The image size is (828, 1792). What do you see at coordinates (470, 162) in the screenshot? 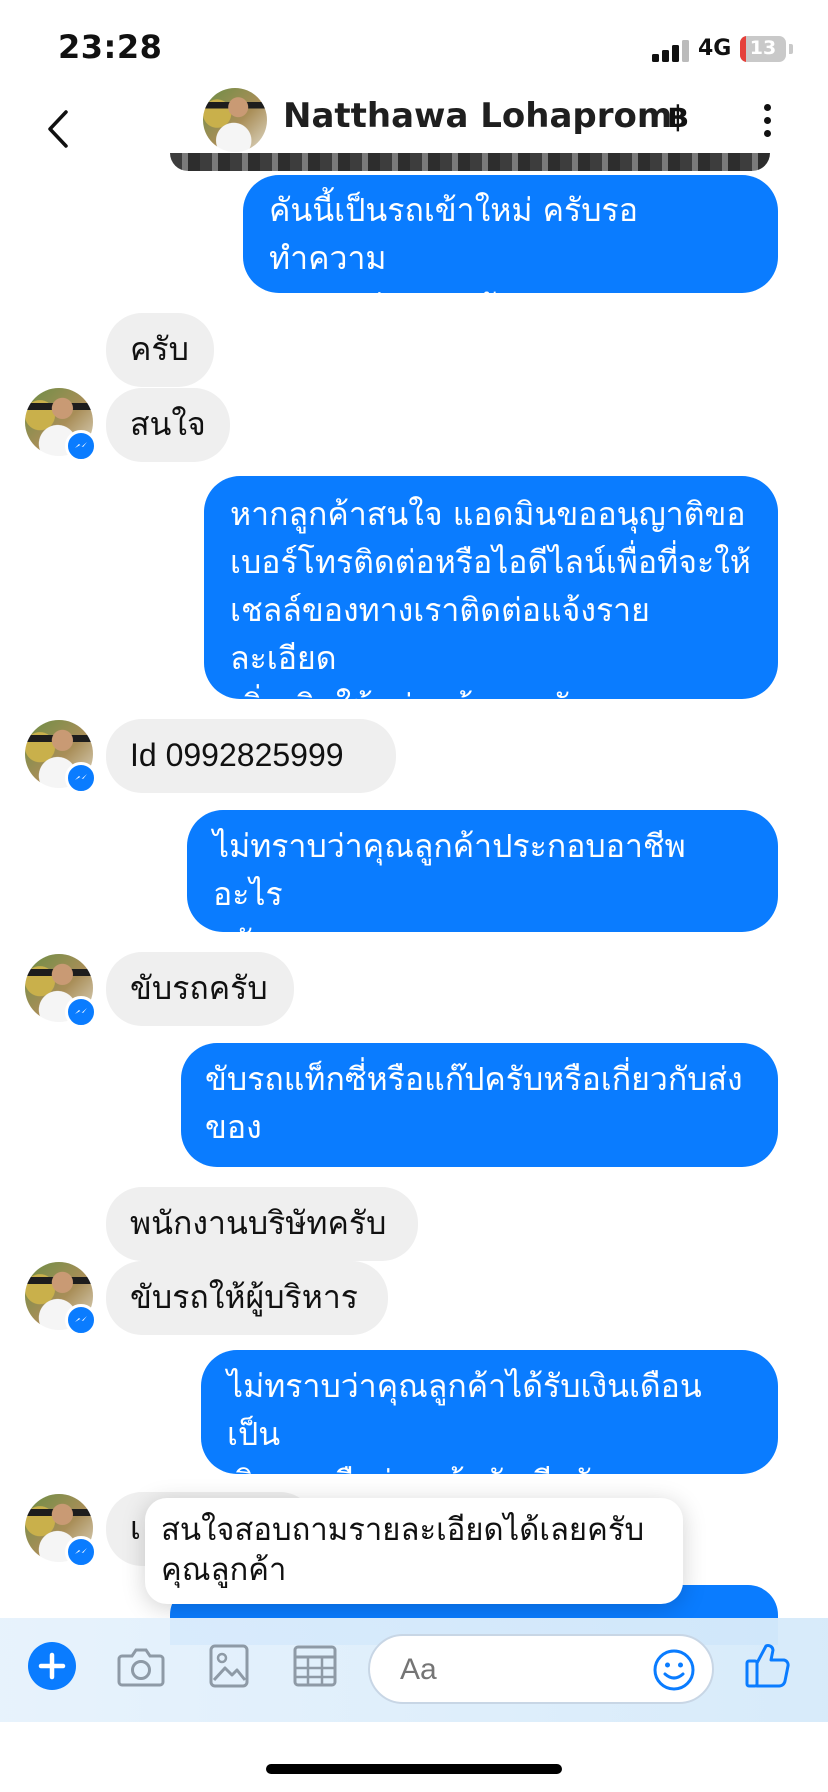
I see `shared-photo-edge` at bounding box center [470, 162].